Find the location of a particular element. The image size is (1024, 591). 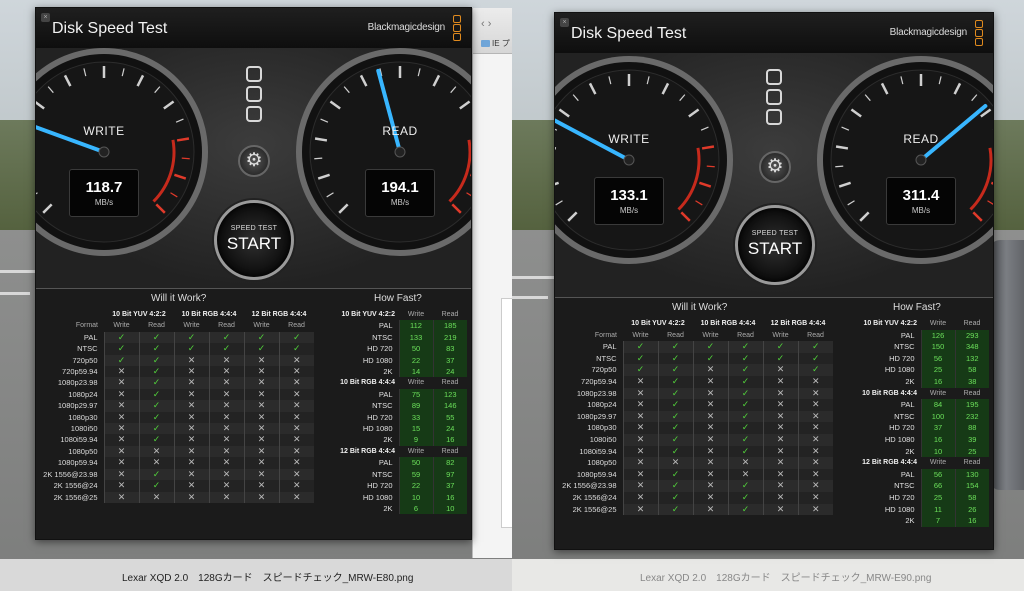

table-row: PAL 50 82 is located at coordinates (402, 463).